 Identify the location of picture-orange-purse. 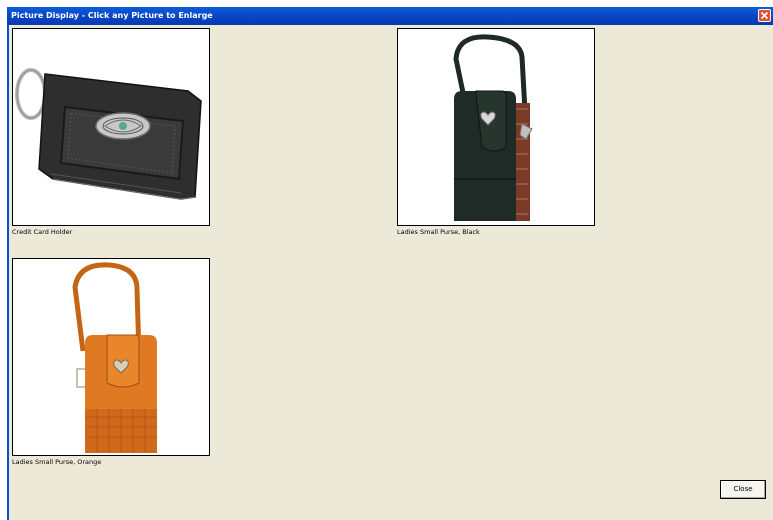
(111, 357).